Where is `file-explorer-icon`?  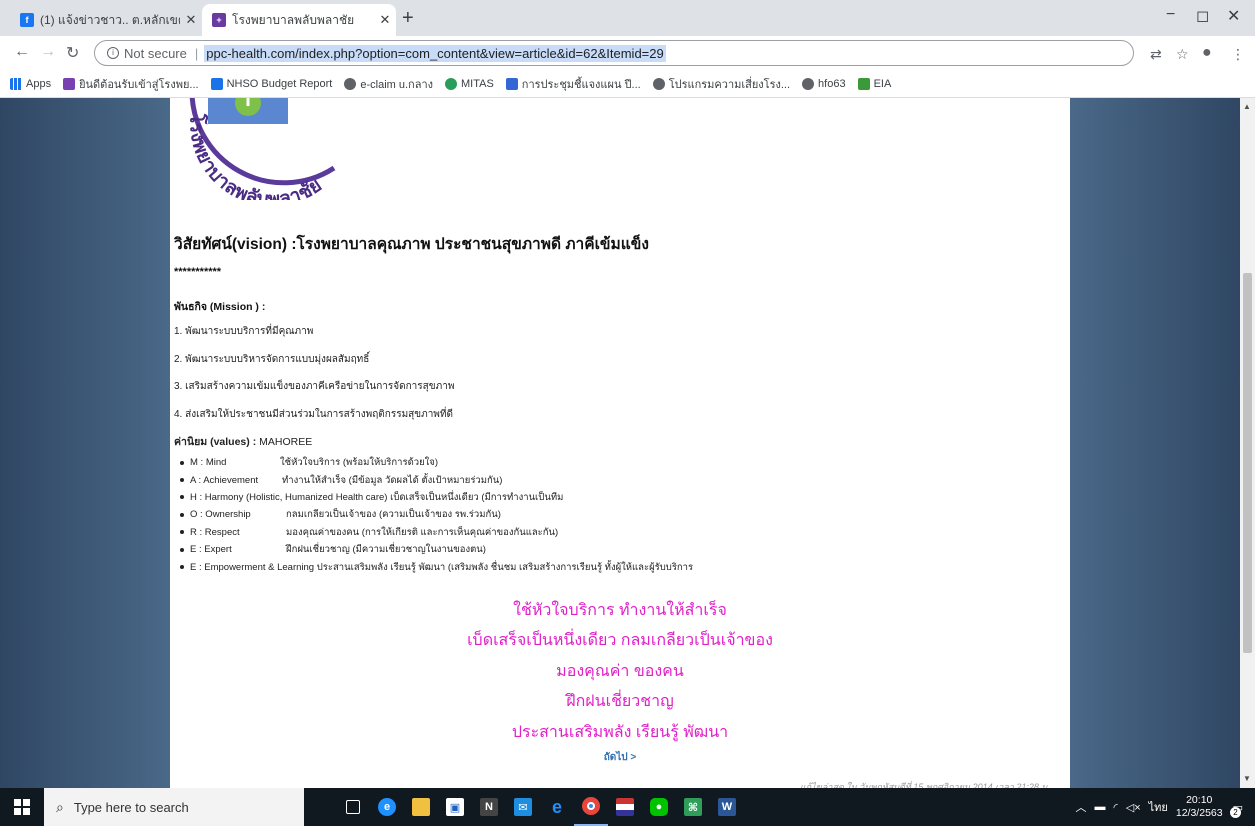
file-explorer-icon is located at coordinates (421, 807).